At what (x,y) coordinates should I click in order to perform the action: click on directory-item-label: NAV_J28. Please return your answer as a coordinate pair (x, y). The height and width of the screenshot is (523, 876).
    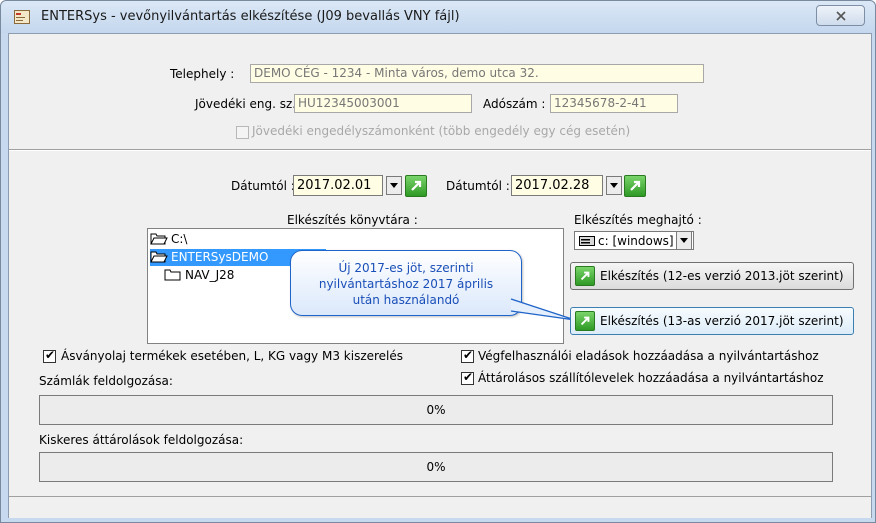
    Looking at the image, I should click on (210, 275).